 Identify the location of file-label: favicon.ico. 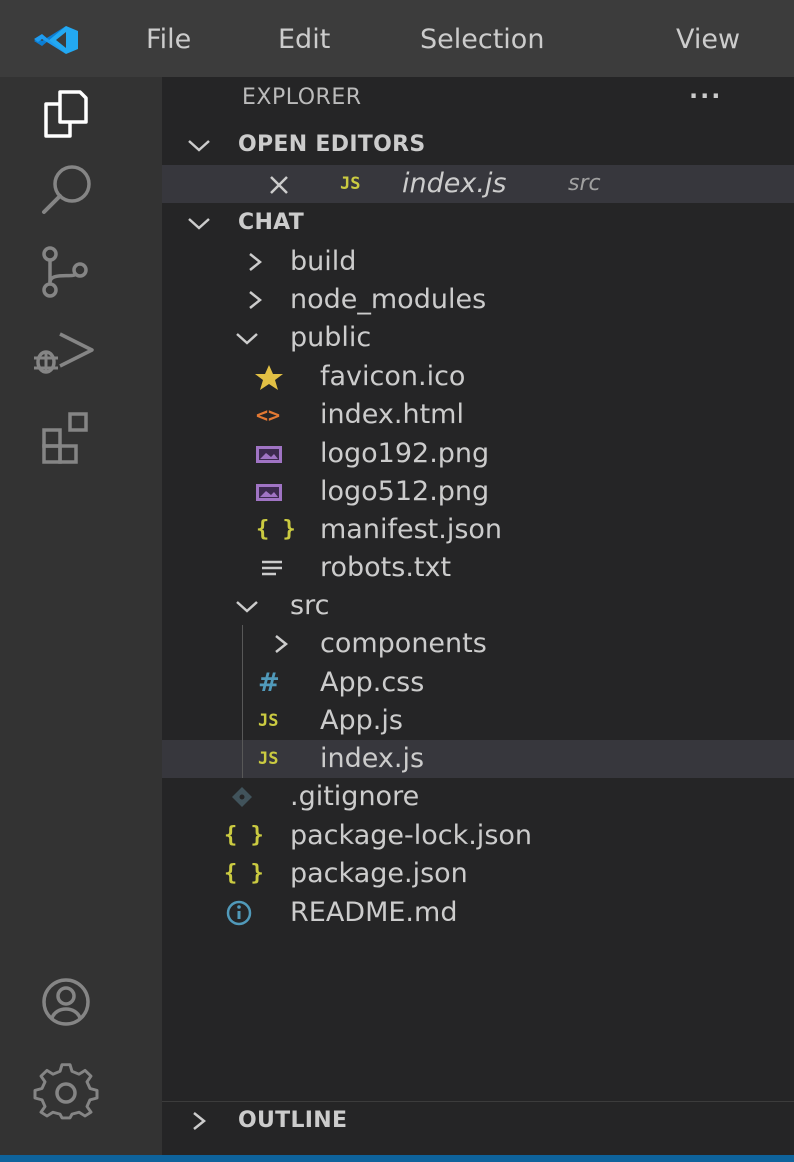
(393, 376).